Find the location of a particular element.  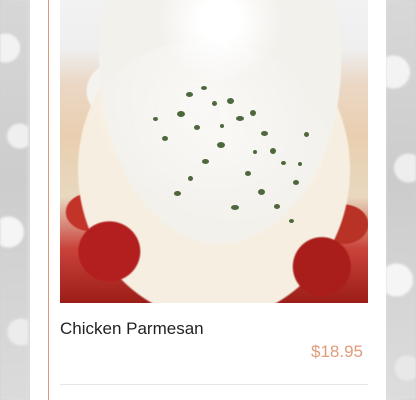

menu-item-price: $18.95 is located at coordinates (337, 351).